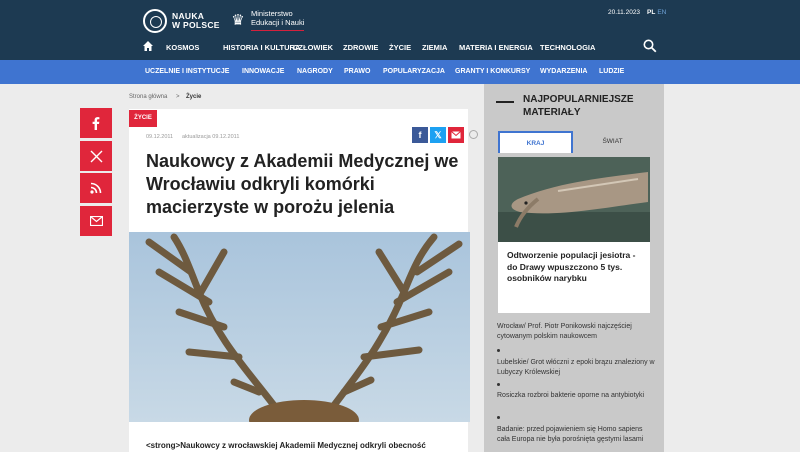  I want to click on nav-zdrowie: ZDROWIE, so click(360, 47).